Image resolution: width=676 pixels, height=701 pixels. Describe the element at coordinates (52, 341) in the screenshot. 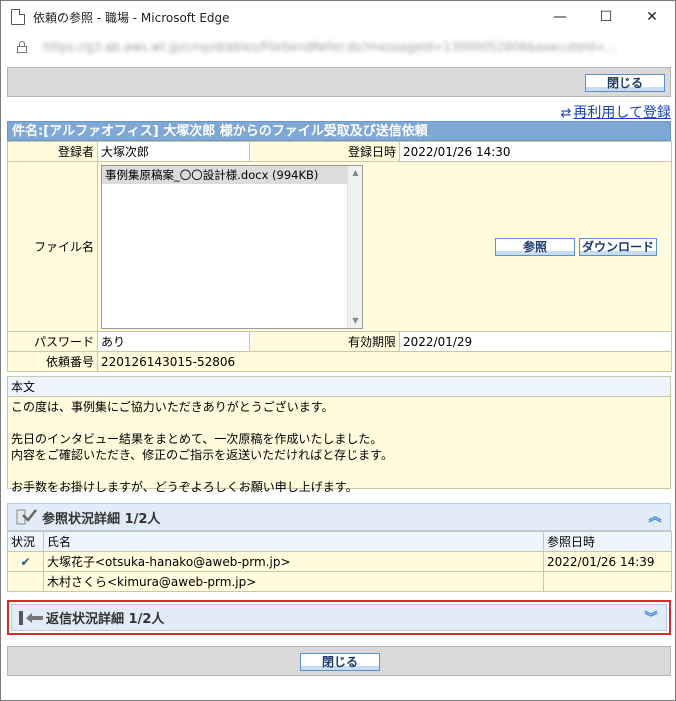

I see `password-label: パスワード` at that location.